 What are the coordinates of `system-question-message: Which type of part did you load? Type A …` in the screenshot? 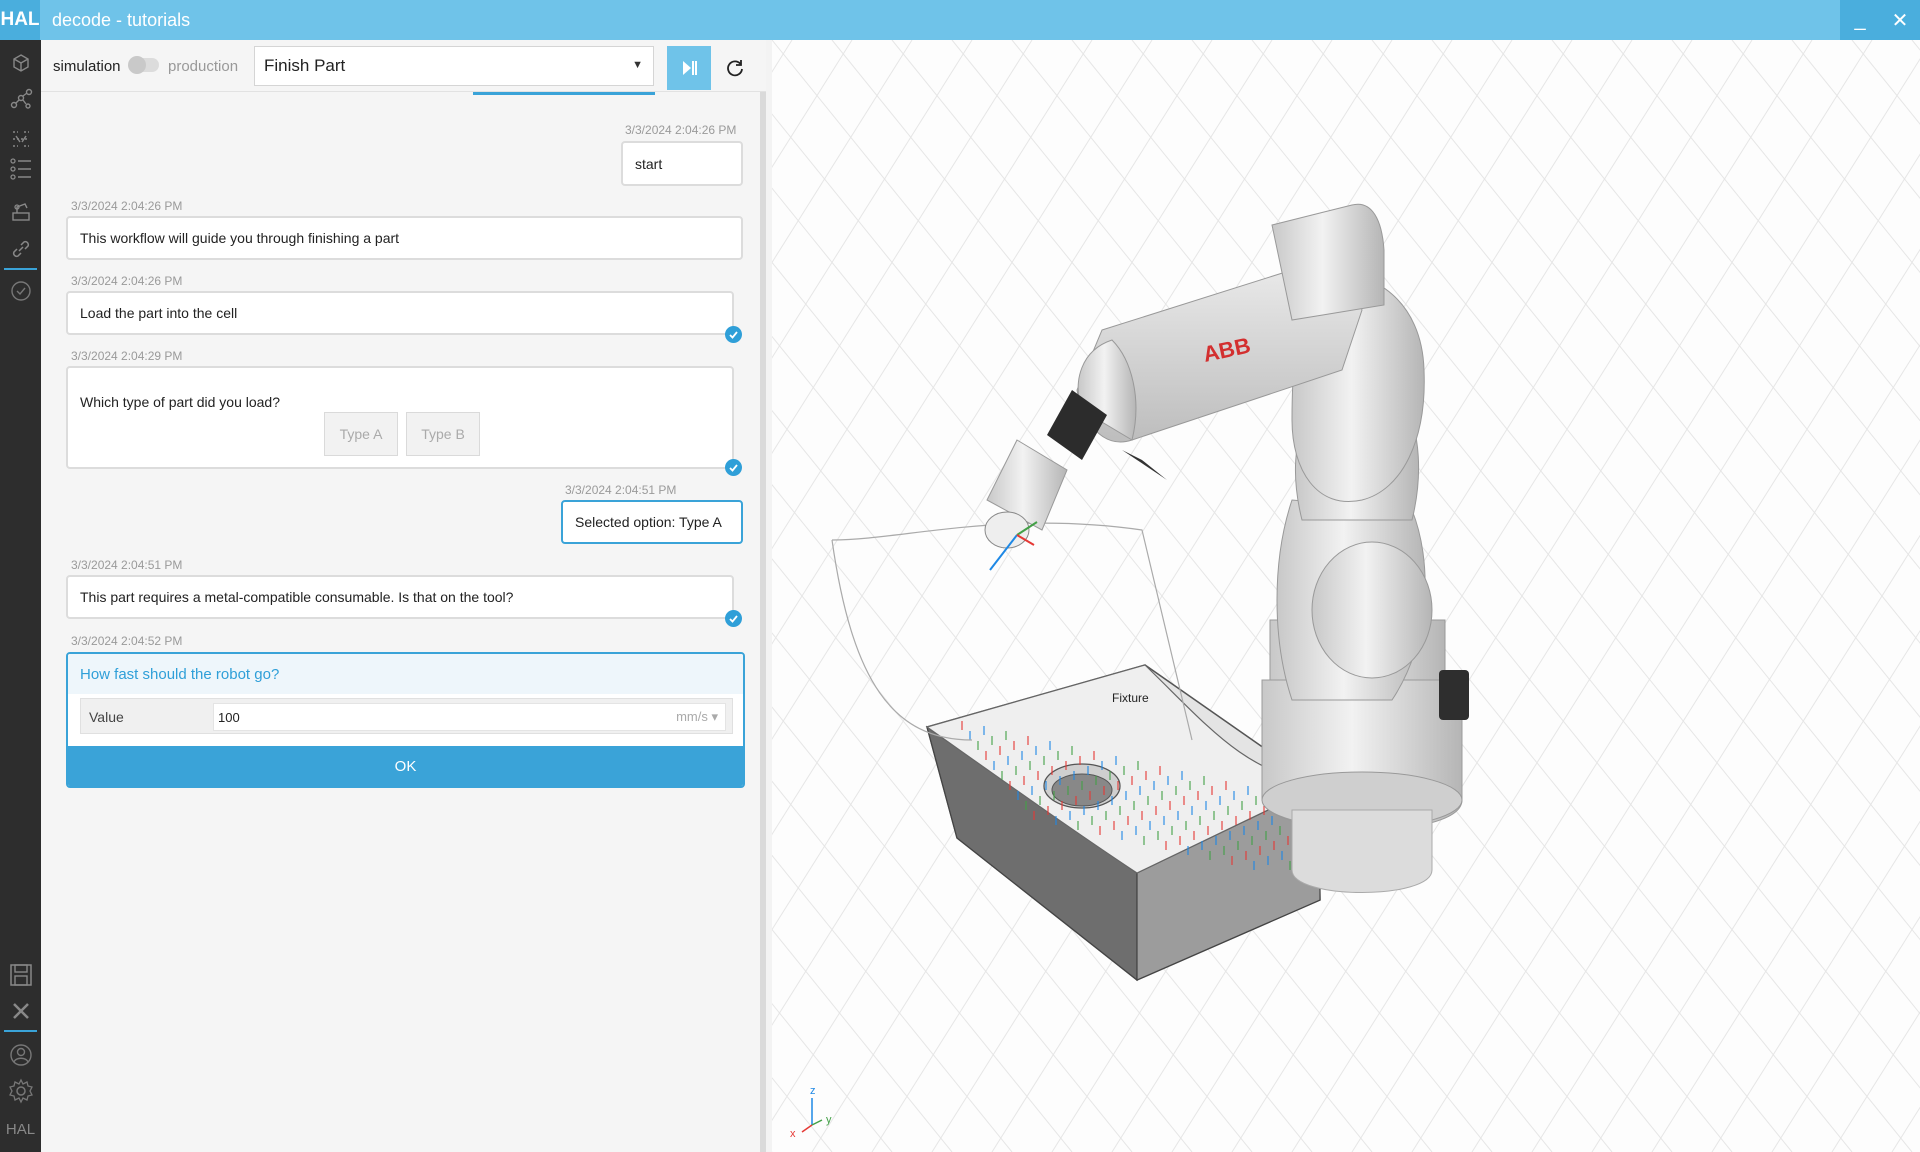 It's located at (400, 417).